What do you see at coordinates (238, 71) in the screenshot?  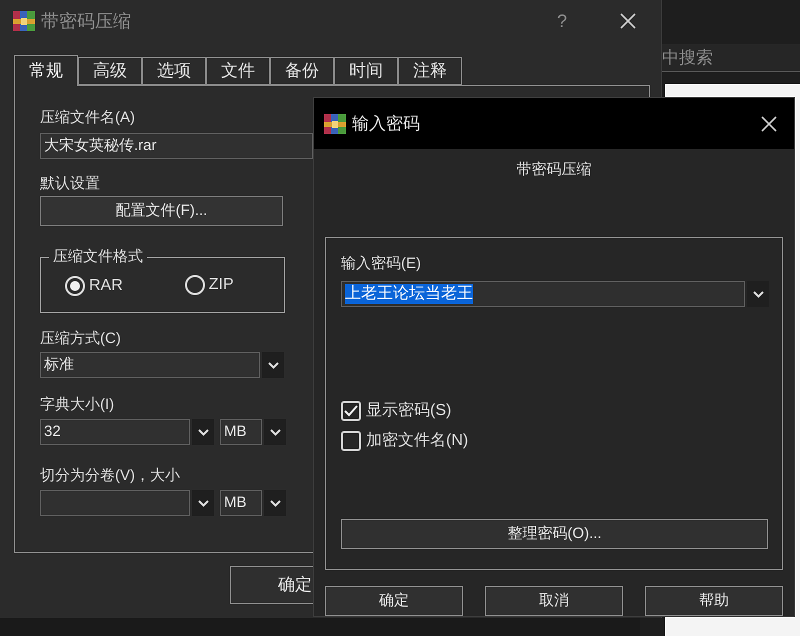 I see `tab: 文件` at bounding box center [238, 71].